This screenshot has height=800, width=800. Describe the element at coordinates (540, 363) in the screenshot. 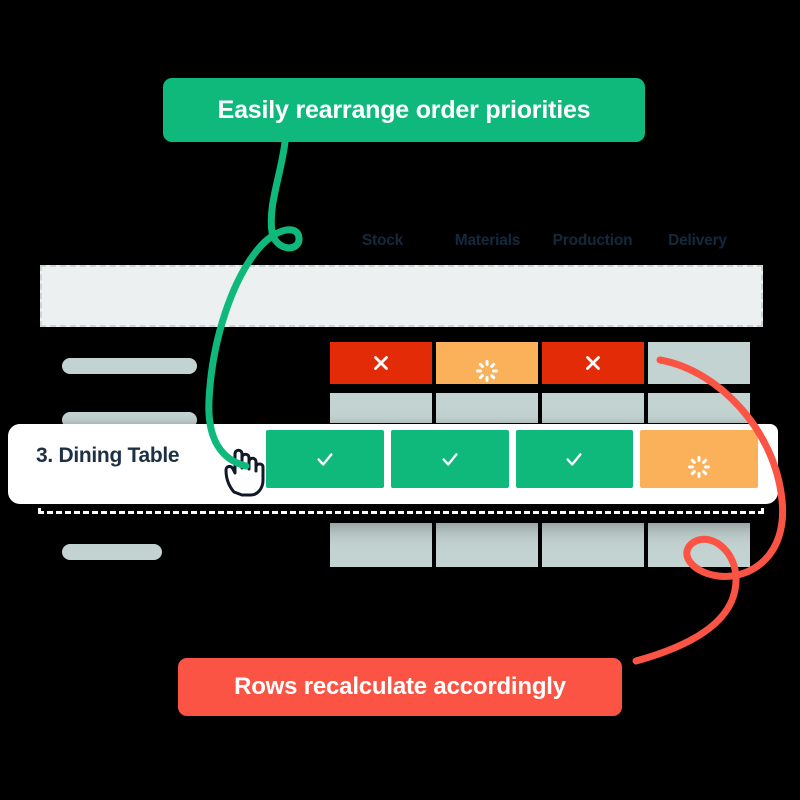

I see `status-cell-row` at that location.